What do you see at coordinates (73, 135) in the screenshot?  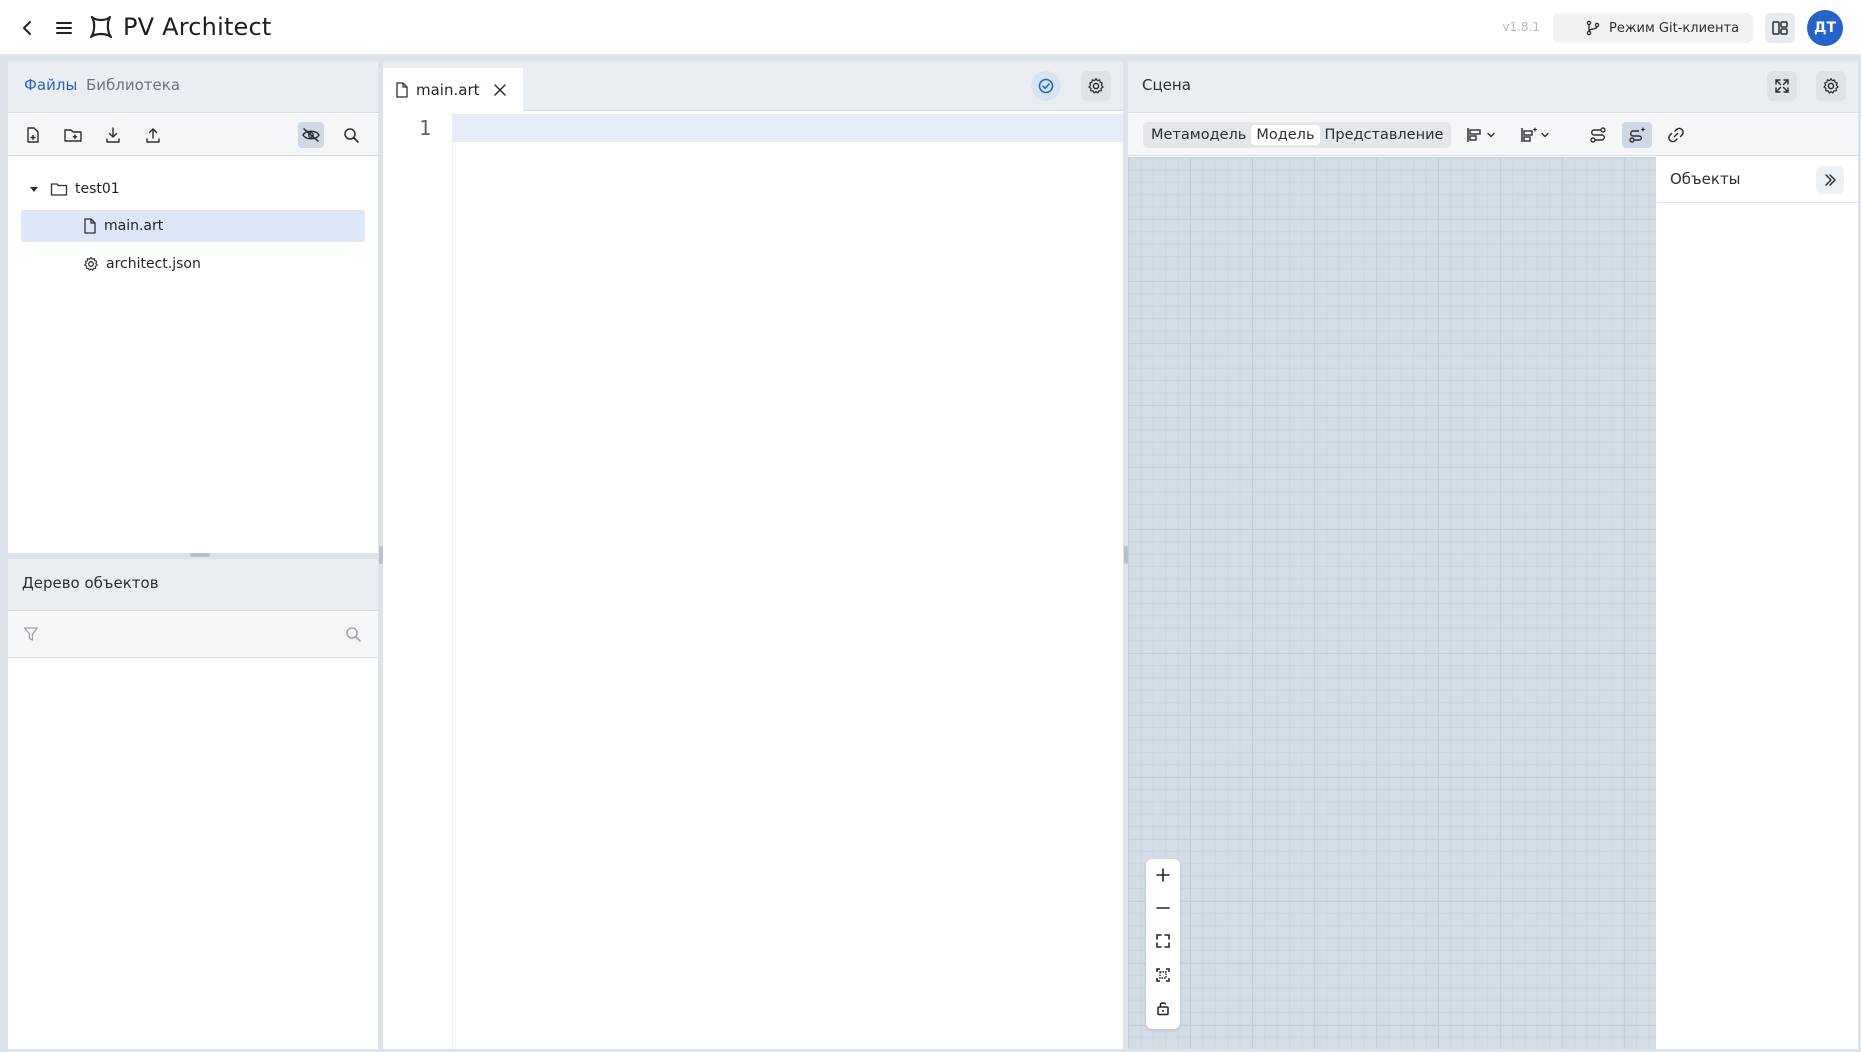 I see `new-folder-icon` at bounding box center [73, 135].